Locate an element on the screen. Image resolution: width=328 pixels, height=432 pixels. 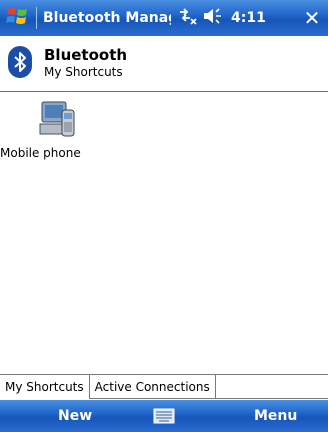
clock: 4:11 is located at coordinates (248, 18).